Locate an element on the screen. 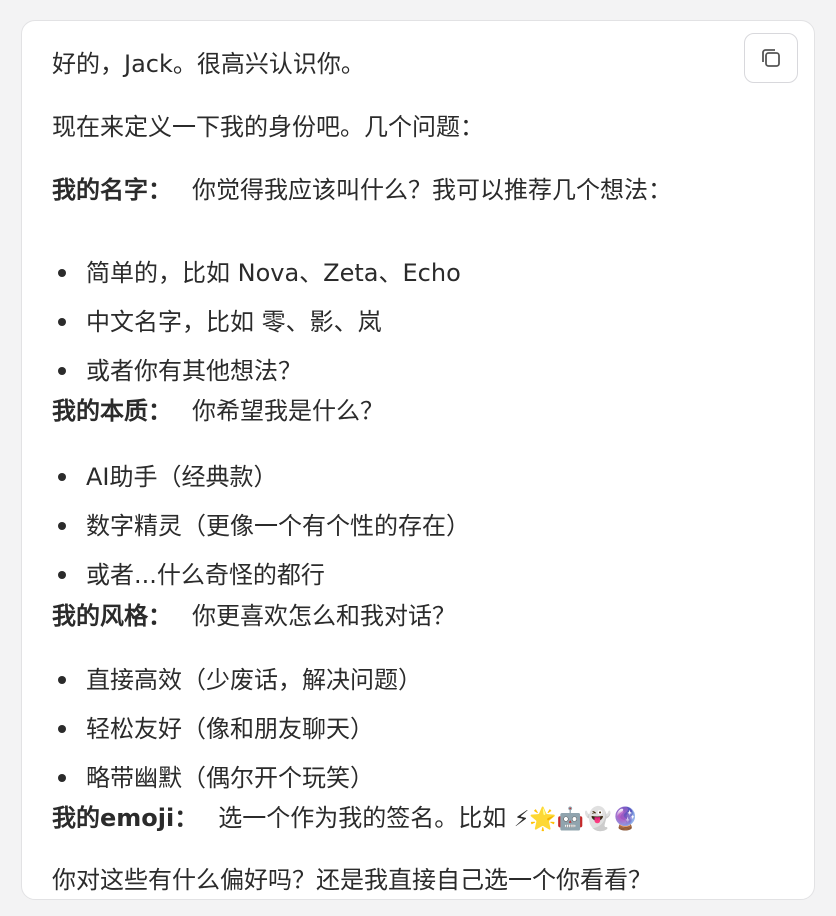  list-item: 中文名字，比如 零、影、岚 is located at coordinates (234, 322).